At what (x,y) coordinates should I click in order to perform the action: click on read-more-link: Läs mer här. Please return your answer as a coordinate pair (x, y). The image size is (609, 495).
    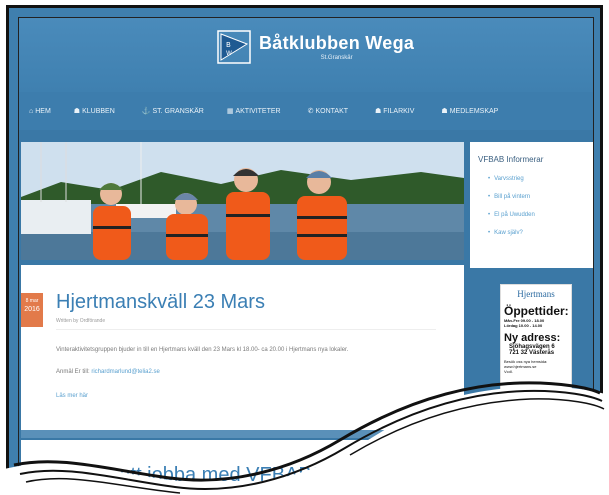
    Looking at the image, I should click on (72, 396).